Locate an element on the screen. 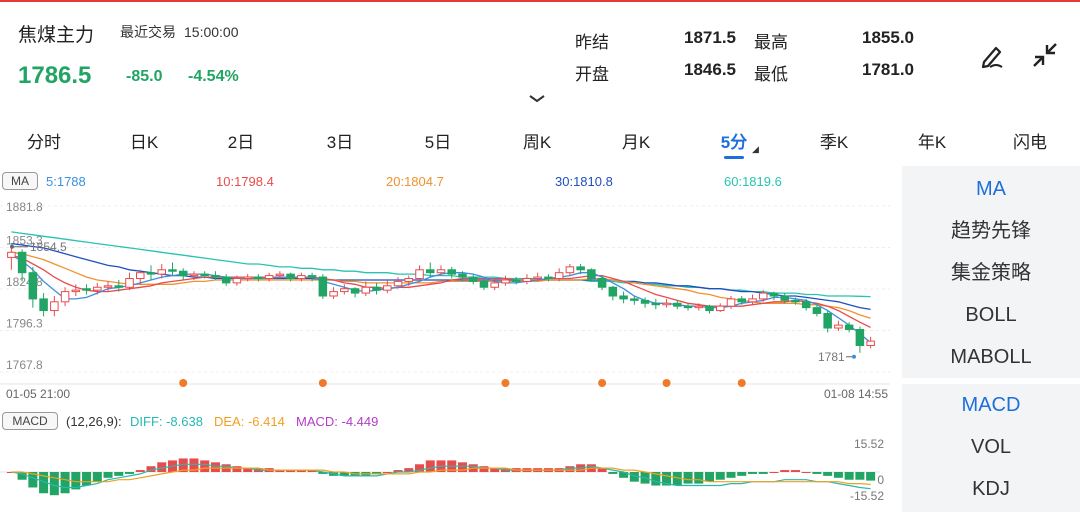 Image resolution: width=1080 pixels, height=512 pixels. indicator-macd: MACD is located at coordinates (991, 405).